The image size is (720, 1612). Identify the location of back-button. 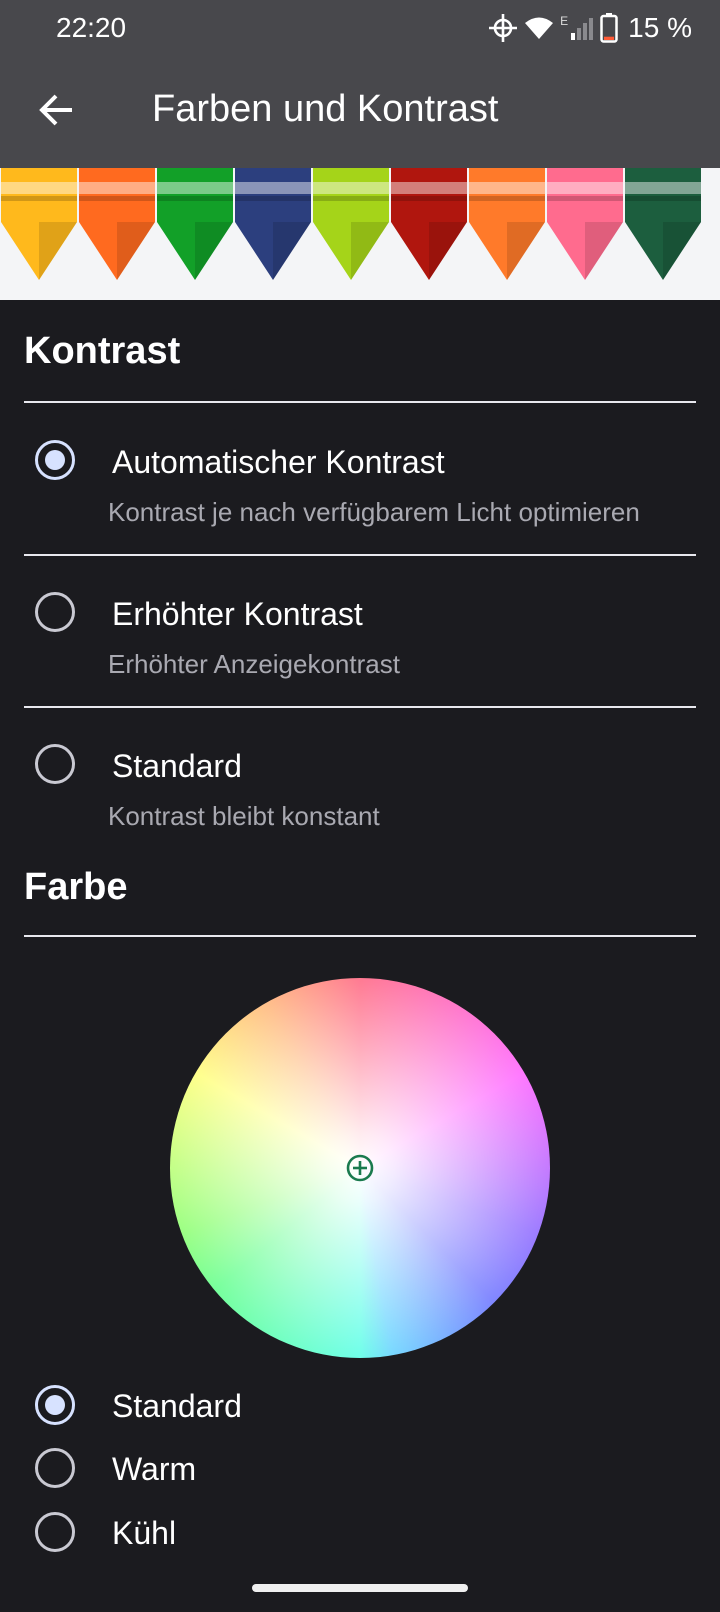
(56, 110).